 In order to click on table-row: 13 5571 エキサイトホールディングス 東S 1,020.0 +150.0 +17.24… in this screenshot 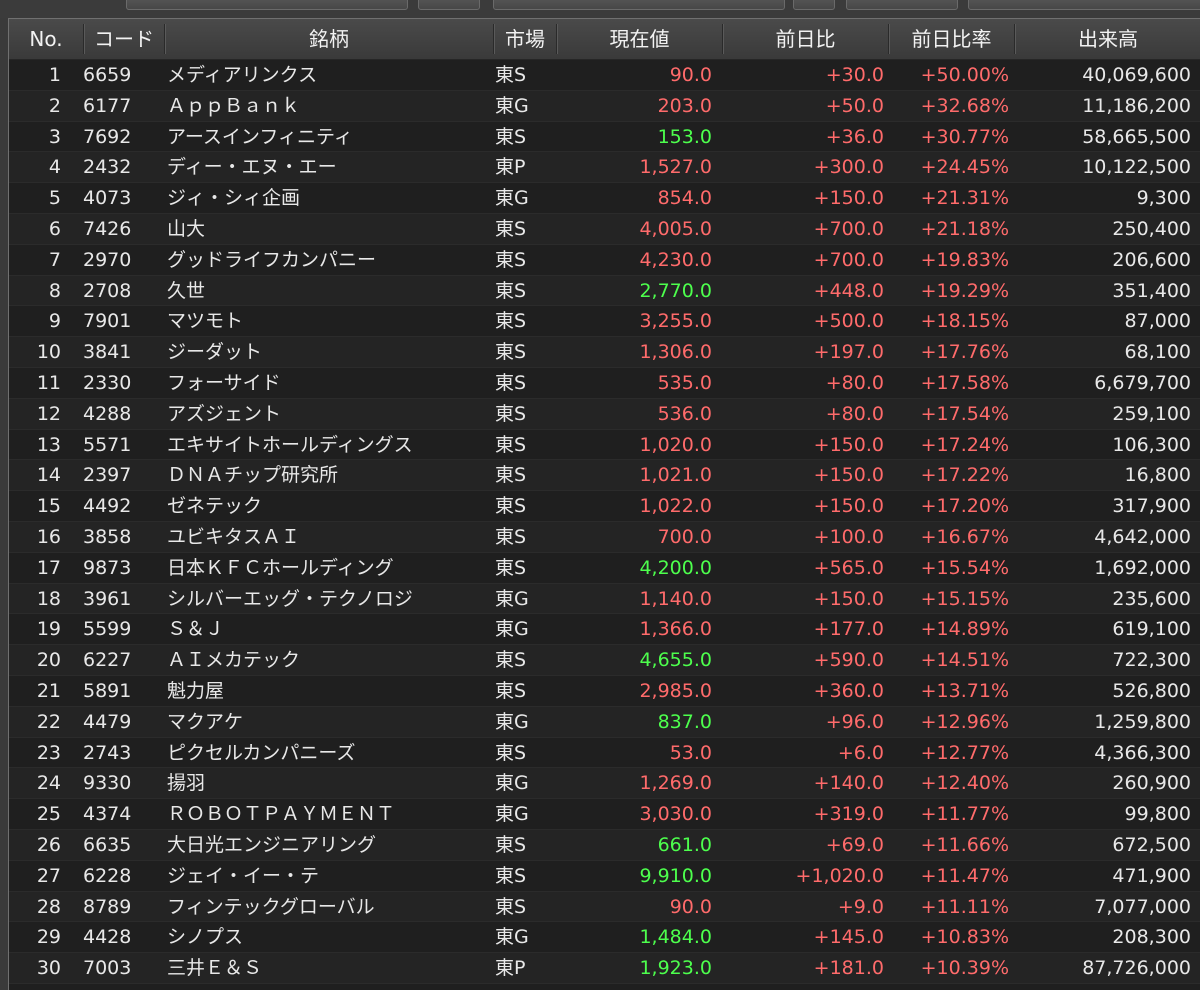, I will do `click(604, 445)`.